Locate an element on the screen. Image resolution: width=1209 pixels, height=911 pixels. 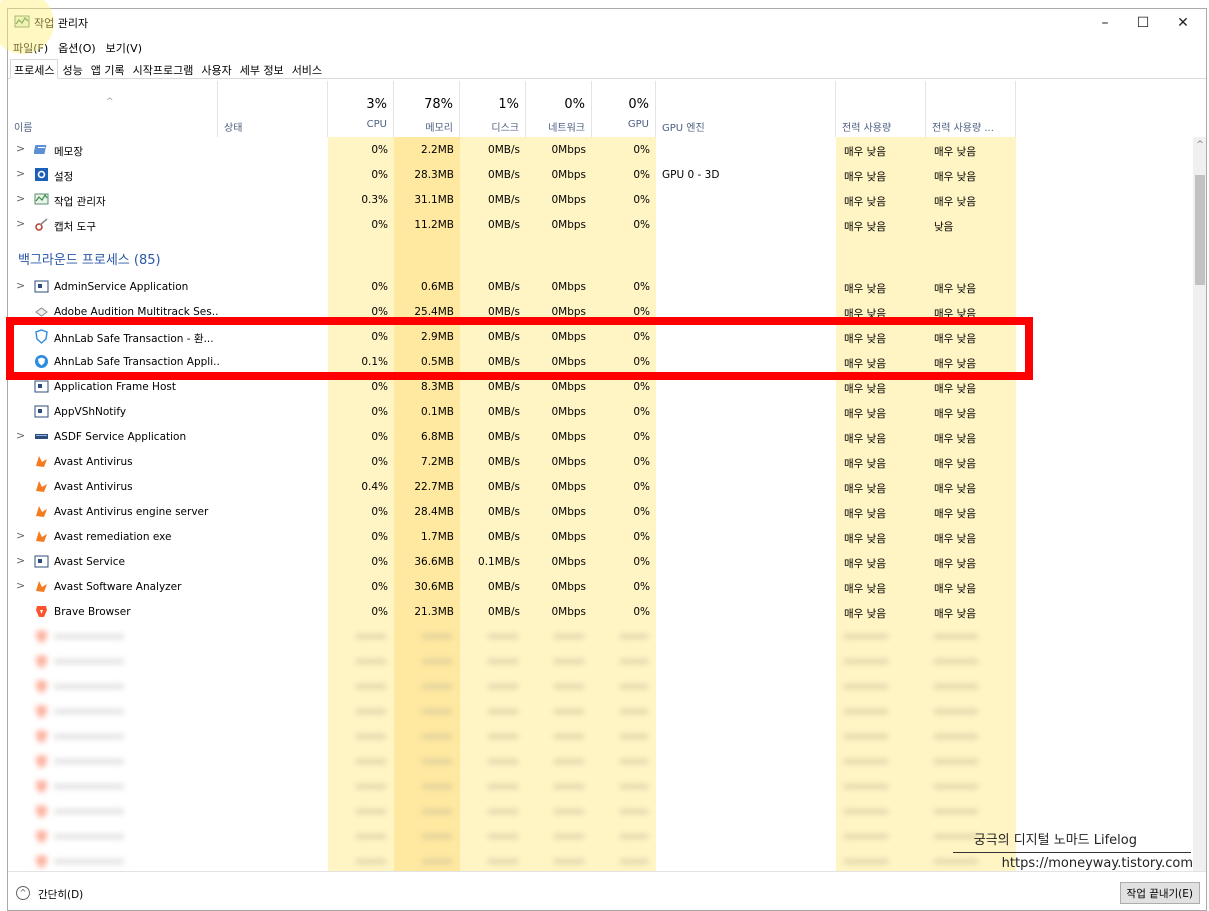
process-gpu: 0% is located at coordinates (641, 437).